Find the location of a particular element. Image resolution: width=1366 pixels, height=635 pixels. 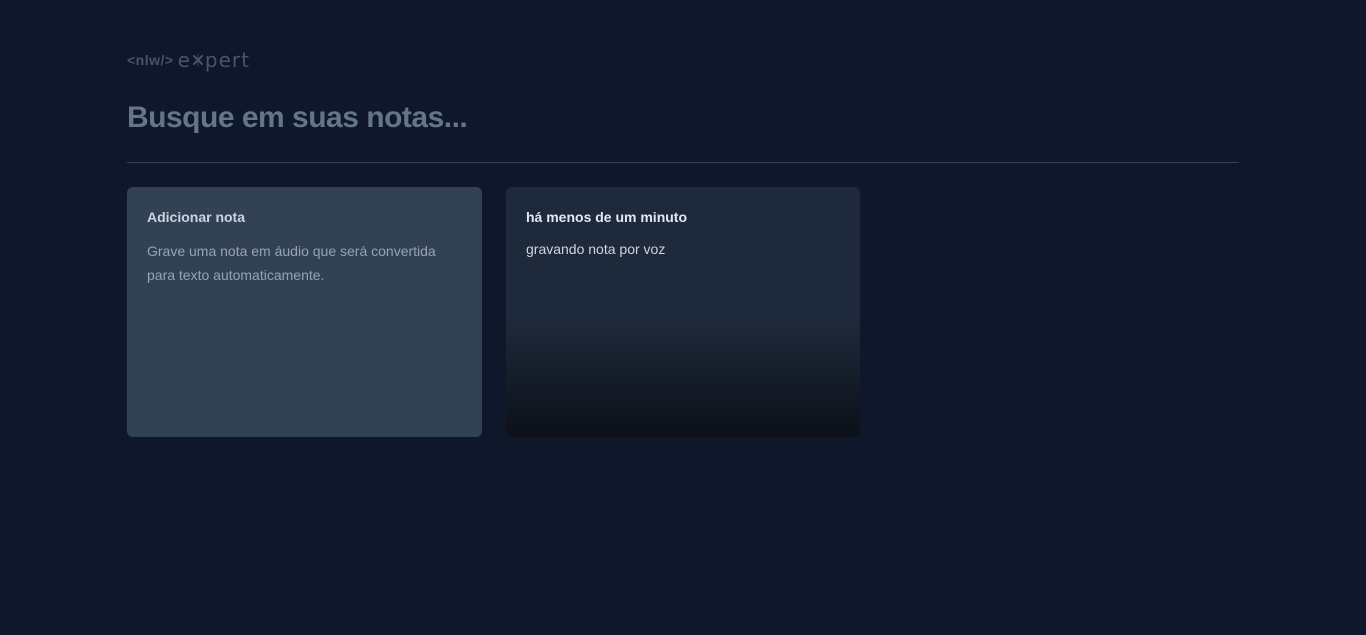

logo-x-icon is located at coordinates (197, 60).